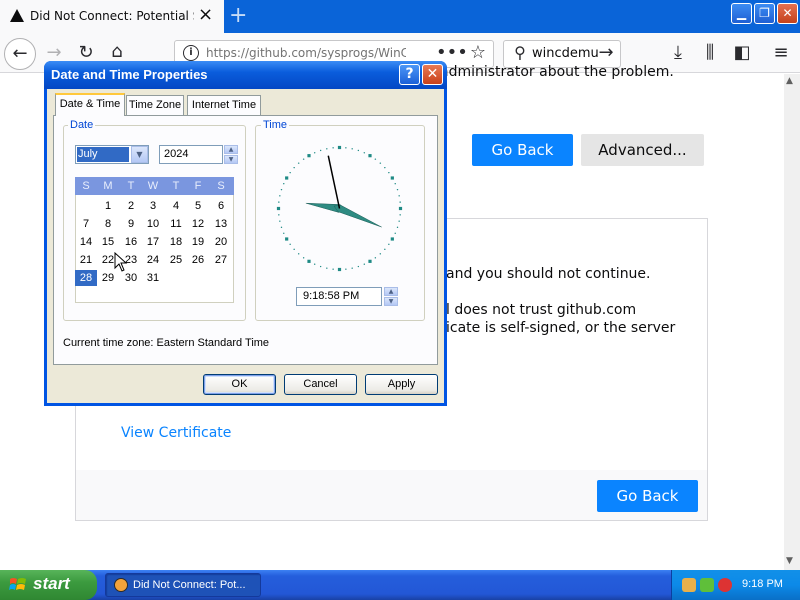  I want to click on error-description-text: administrator about the problem., so click(557, 72).